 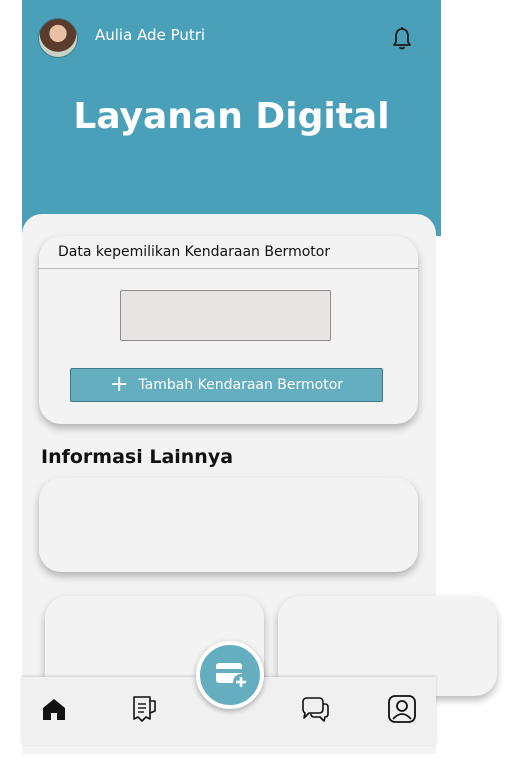 I want to click on bell-icon, so click(x=402, y=39).